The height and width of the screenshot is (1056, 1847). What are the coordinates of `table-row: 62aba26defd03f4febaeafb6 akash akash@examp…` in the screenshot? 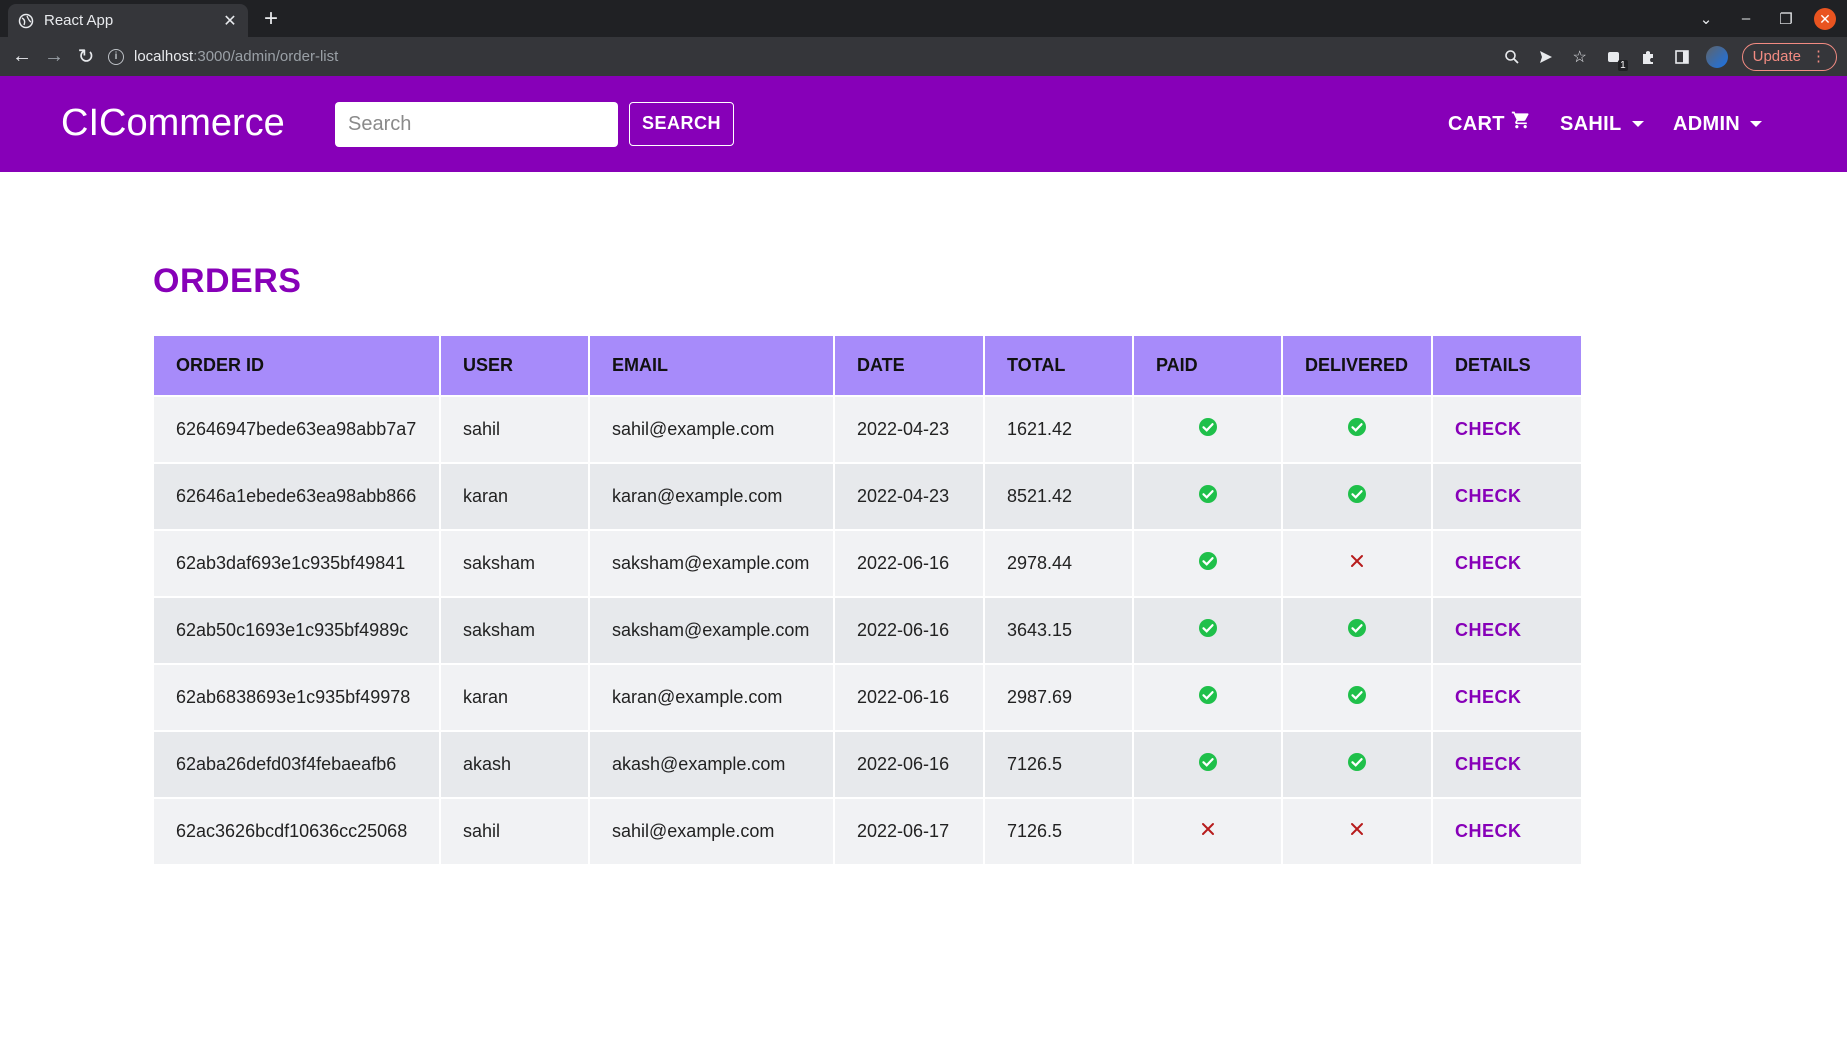 It's located at (867, 763).